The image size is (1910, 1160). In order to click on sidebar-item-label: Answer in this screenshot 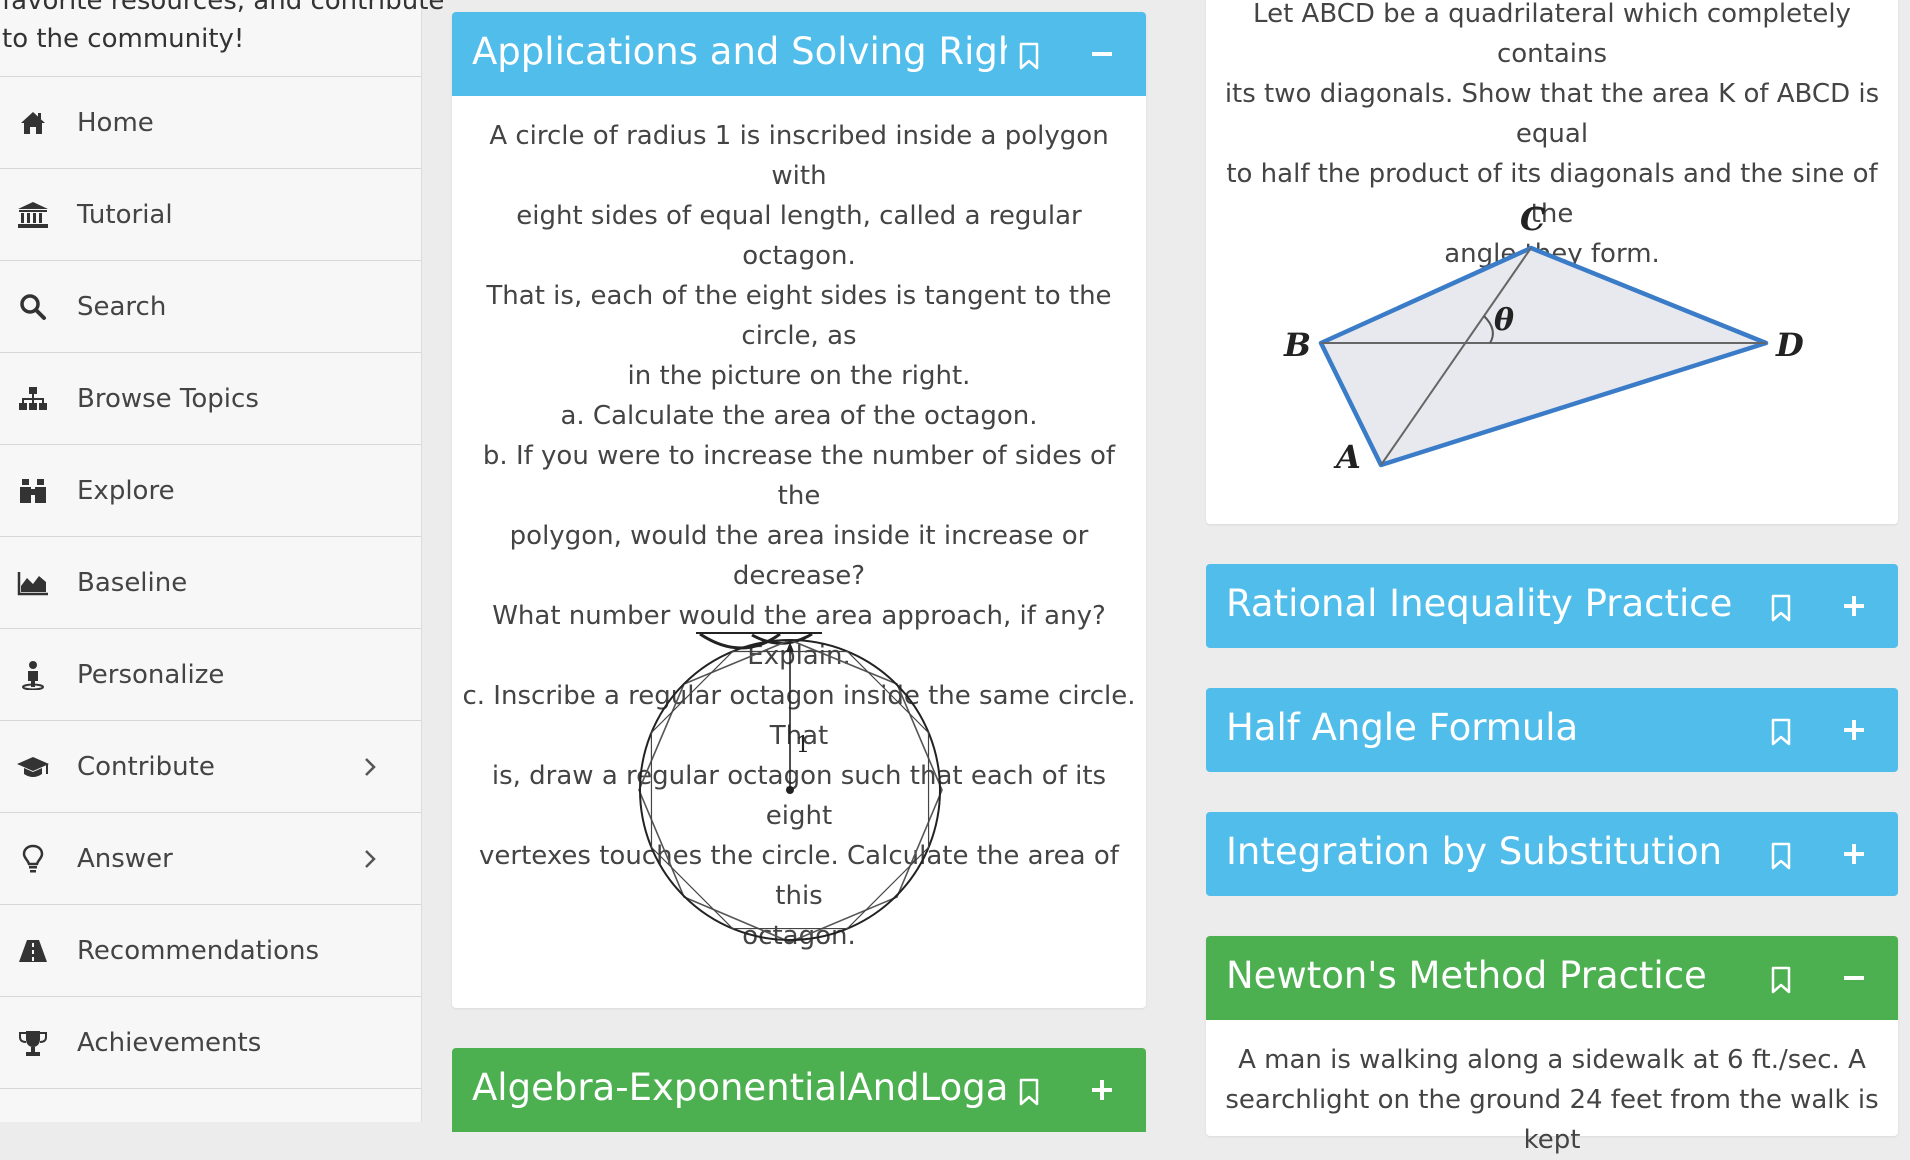, I will do `click(125, 858)`.